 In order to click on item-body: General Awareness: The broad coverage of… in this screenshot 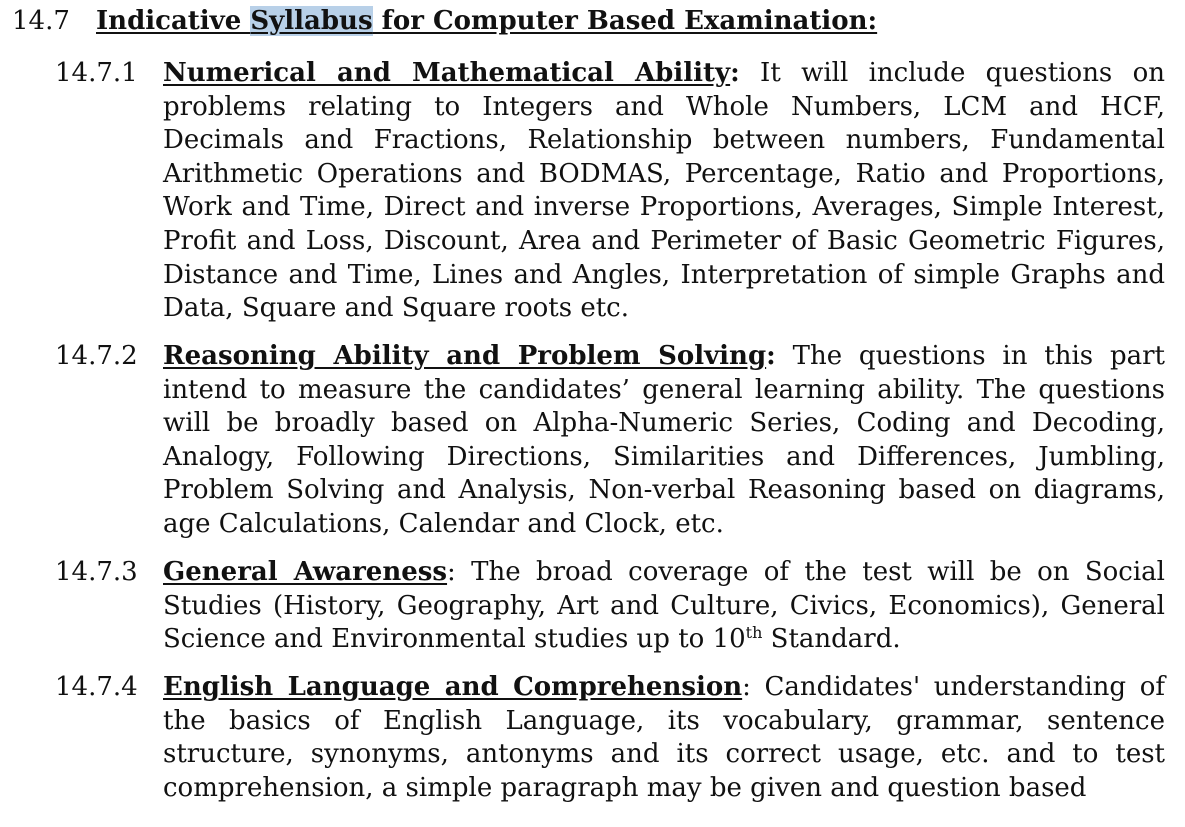, I will do `click(664, 606)`.